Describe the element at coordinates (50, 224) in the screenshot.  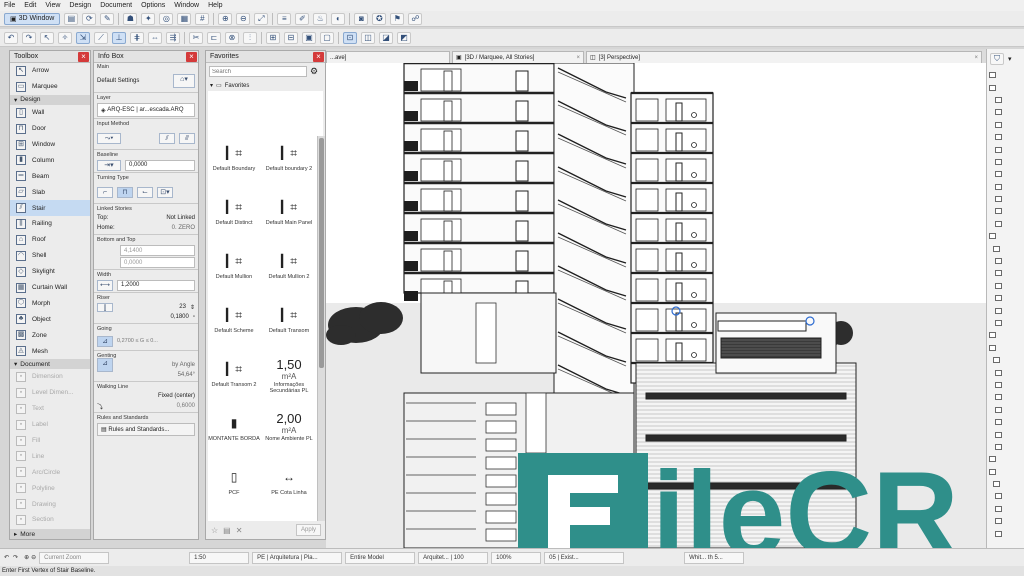
I see `tool-railing: ⫼ Railing` at that location.